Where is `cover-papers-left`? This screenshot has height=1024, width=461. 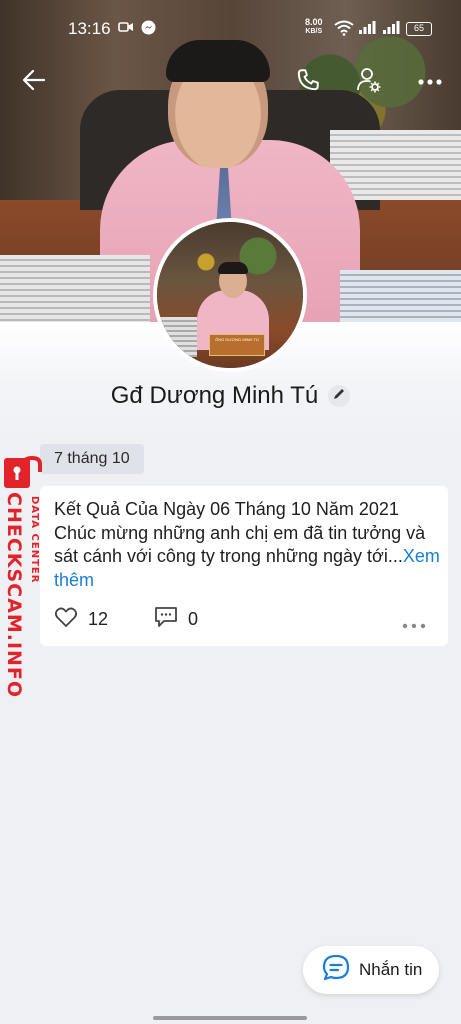 cover-papers-left is located at coordinates (75, 288).